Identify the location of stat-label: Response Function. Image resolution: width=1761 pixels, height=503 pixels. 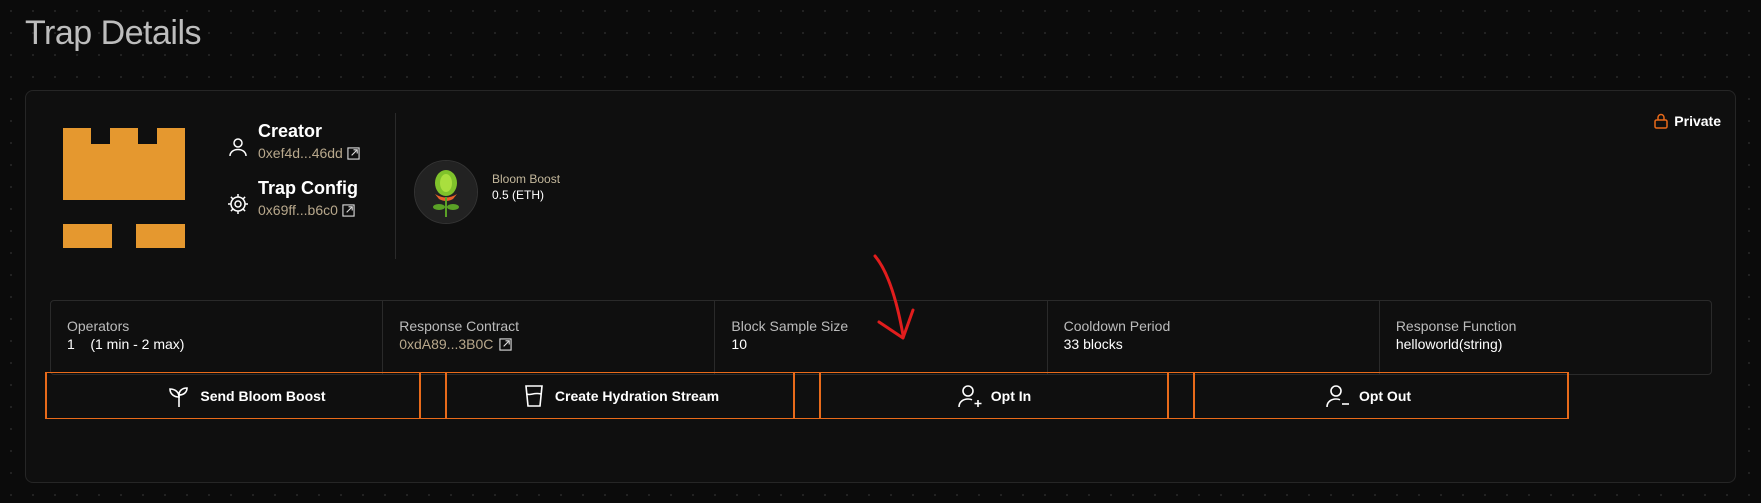
(1456, 326).